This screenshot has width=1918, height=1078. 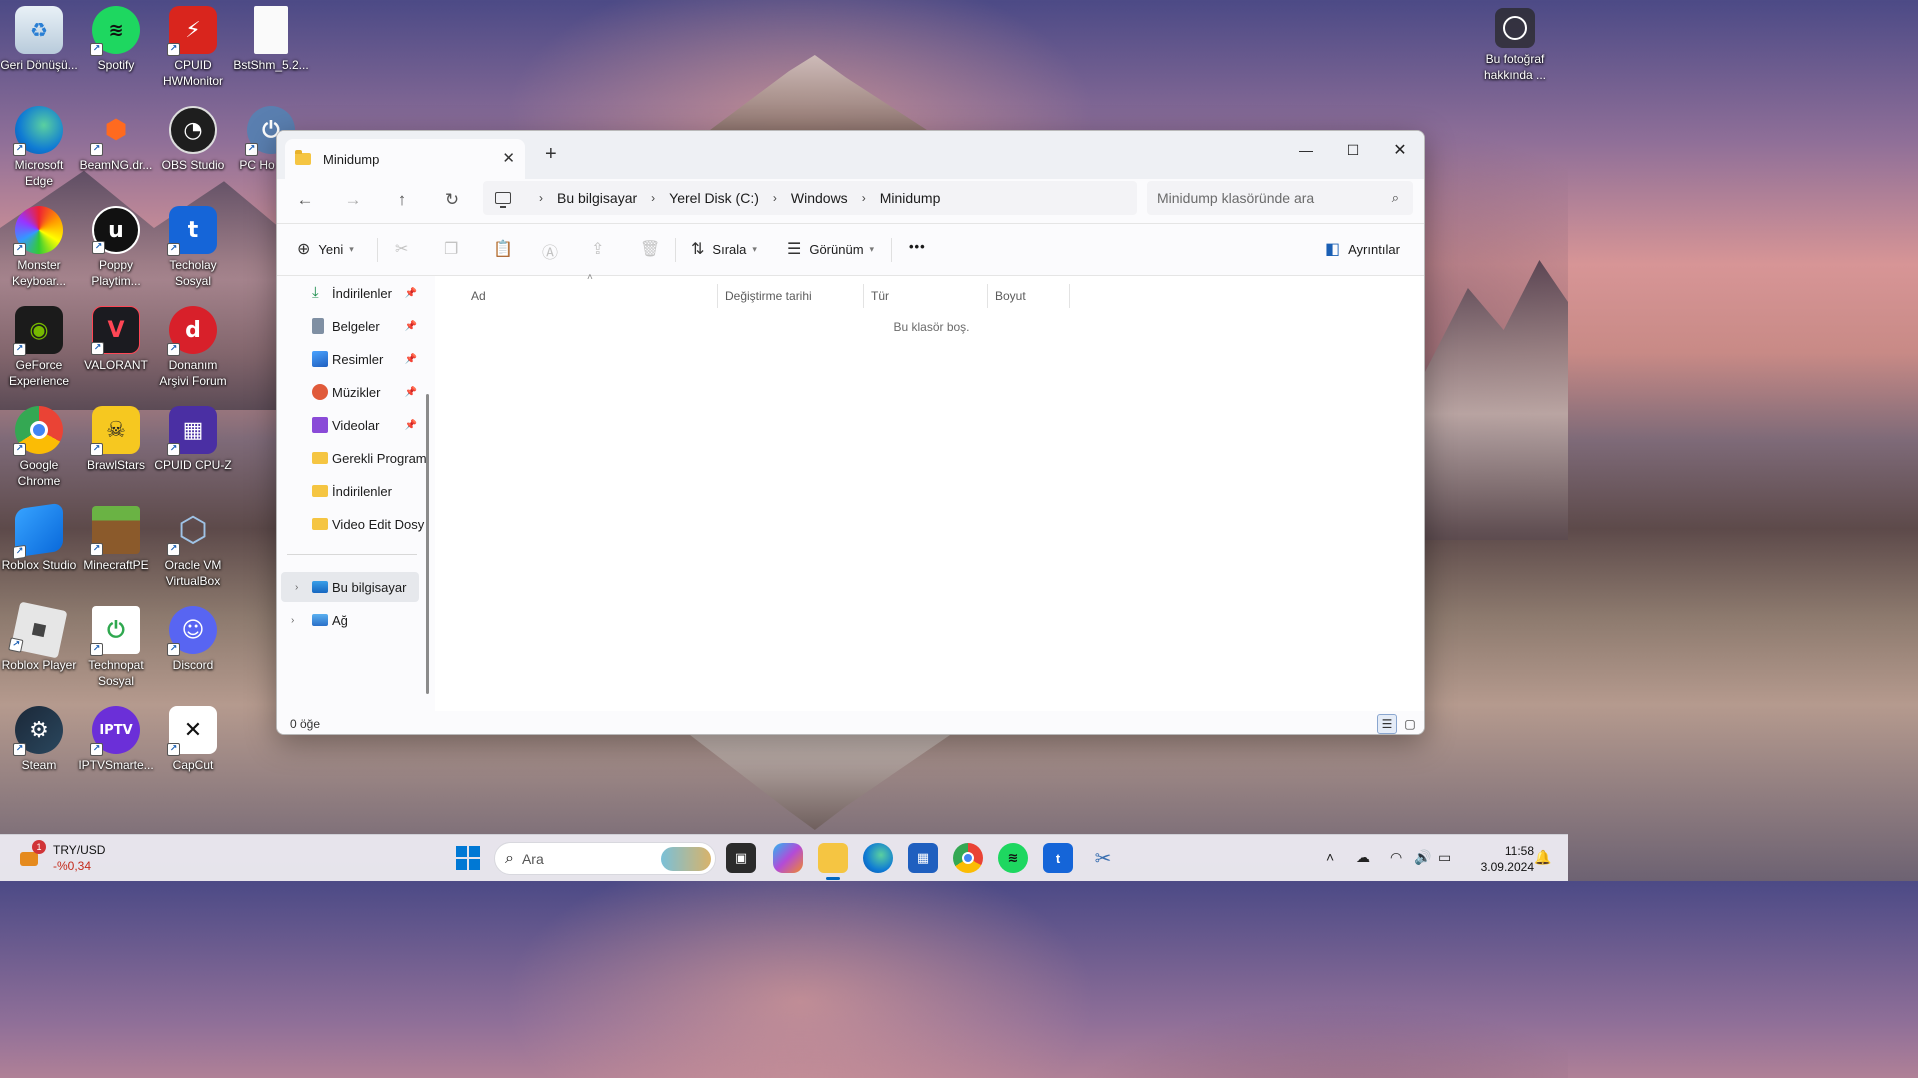 I want to click on sidebar-item-downloads: ⤓ İndirilenler 📌, so click(x=348, y=293).